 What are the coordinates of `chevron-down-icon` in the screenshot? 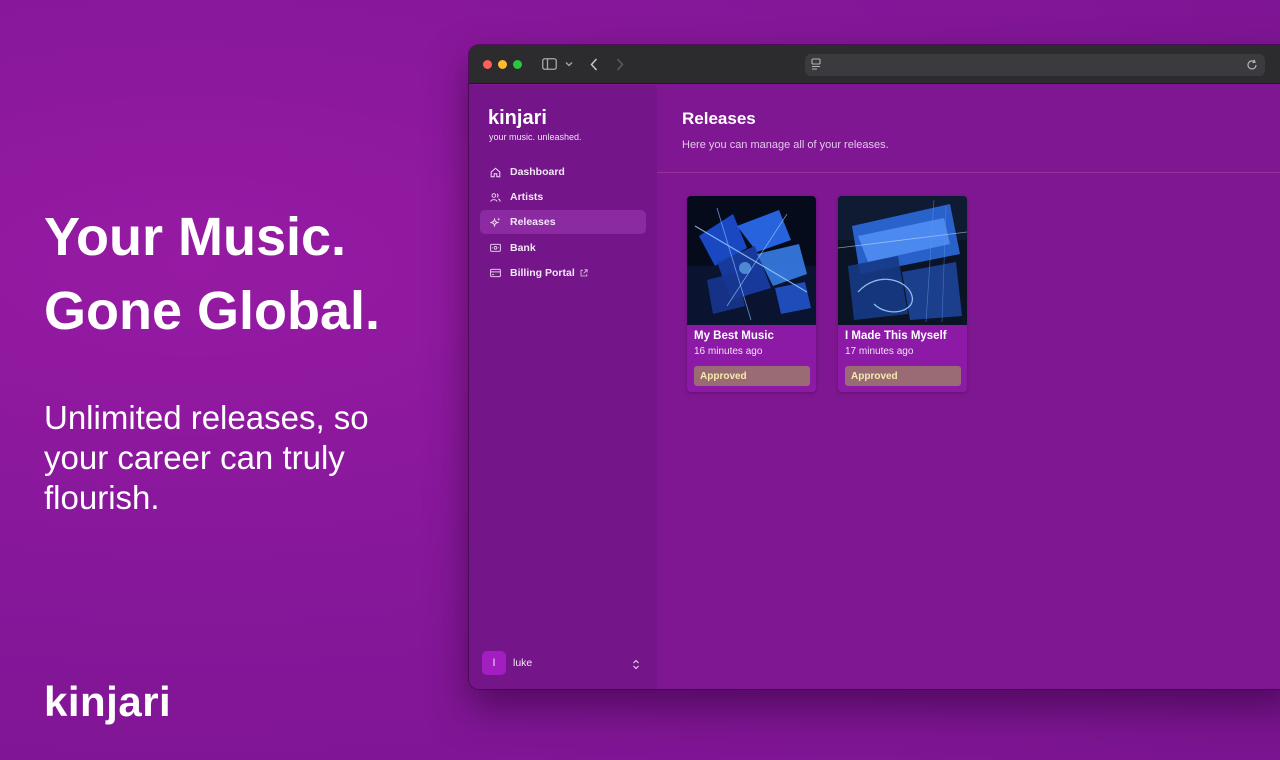 It's located at (569, 64).